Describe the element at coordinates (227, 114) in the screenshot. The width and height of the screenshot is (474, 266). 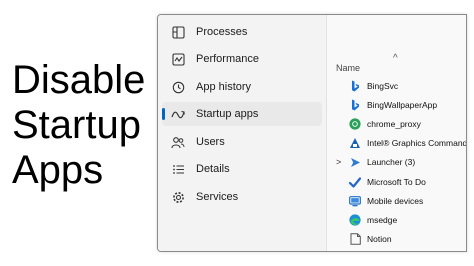
I see `sidebar-item-label: Startup apps` at that location.